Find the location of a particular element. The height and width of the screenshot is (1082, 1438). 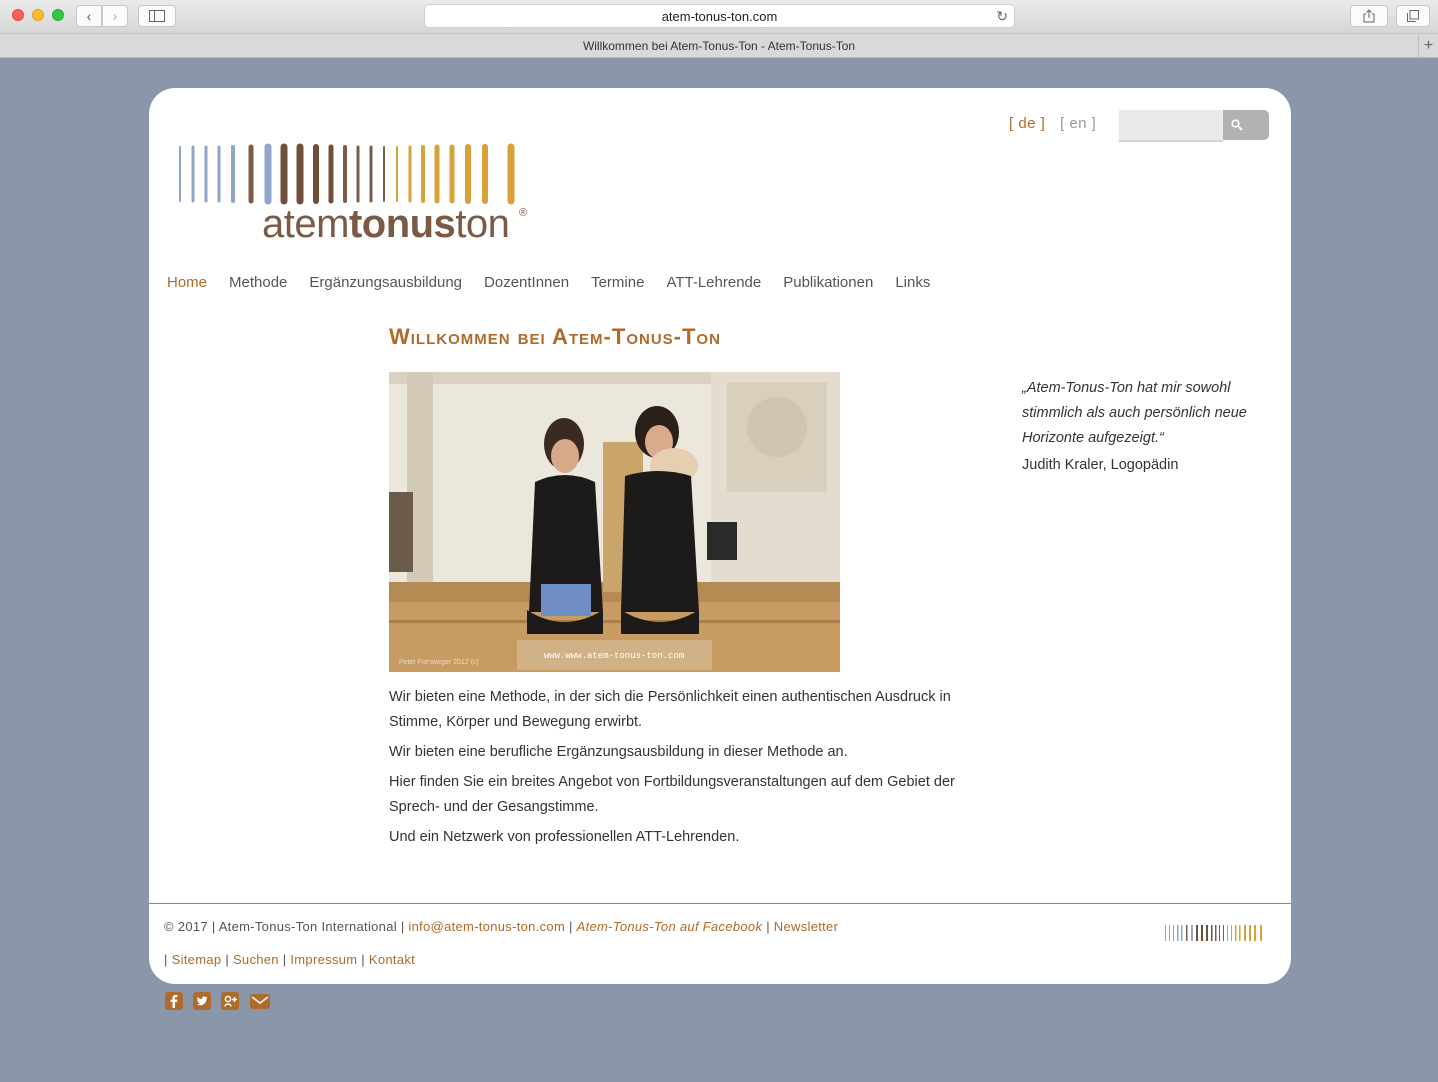

testimonial-author: Judith Kraler, Logopädin is located at coordinates (1100, 465).